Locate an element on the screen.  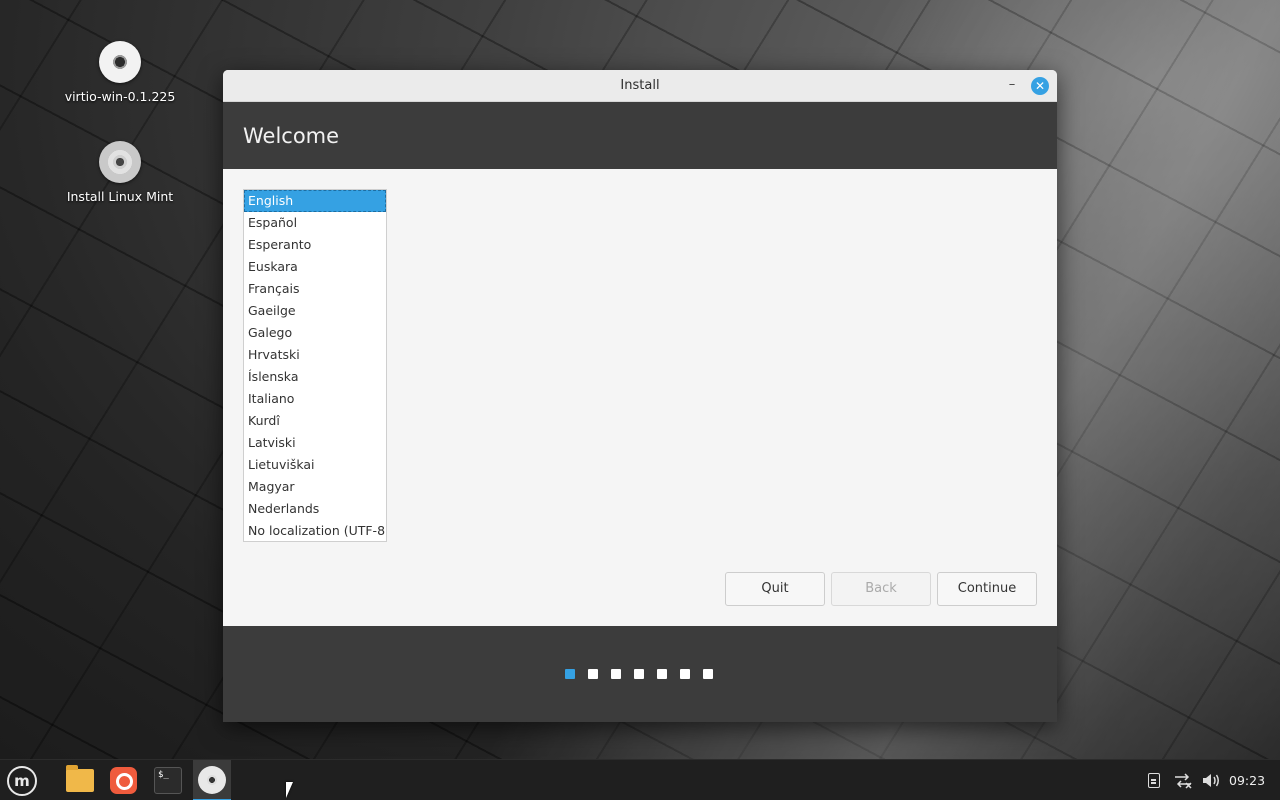
taskbar: m $_ 09:23 is located at coordinates (640, 779).